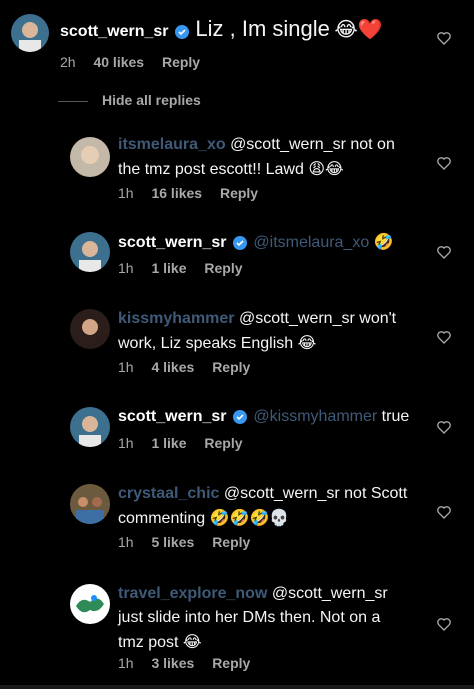 The width and height of the screenshot is (474, 689). What do you see at coordinates (68, 62) in the screenshot?
I see `timestamp: 2h` at bounding box center [68, 62].